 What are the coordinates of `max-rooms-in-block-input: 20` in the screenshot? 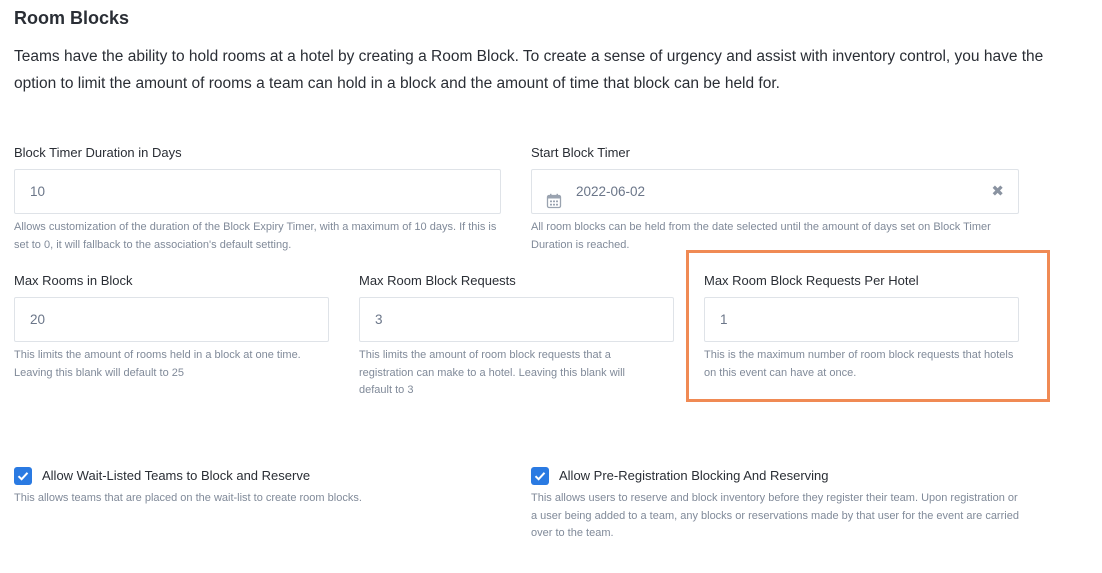 It's located at (171, 319).